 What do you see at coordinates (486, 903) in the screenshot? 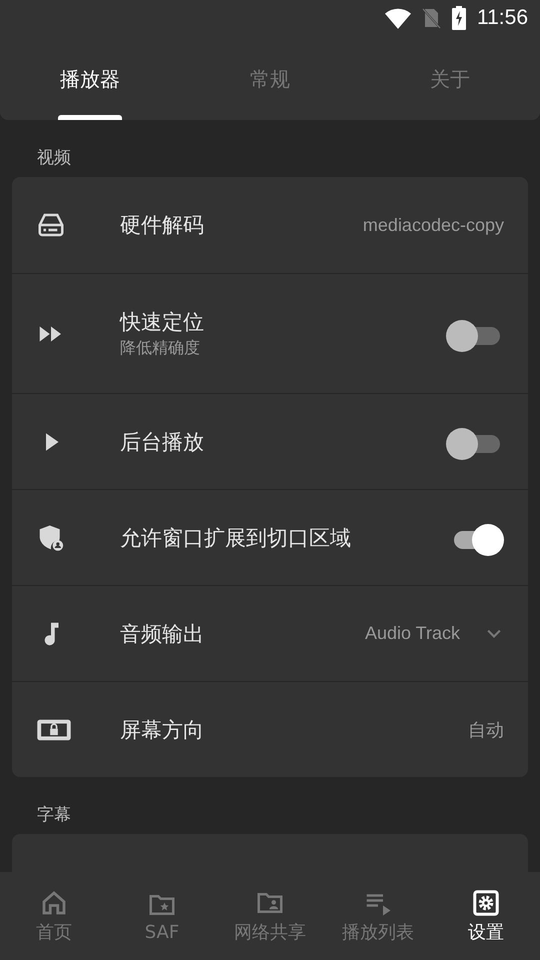
I see `settings-icon` at bounding box center [486, 903].